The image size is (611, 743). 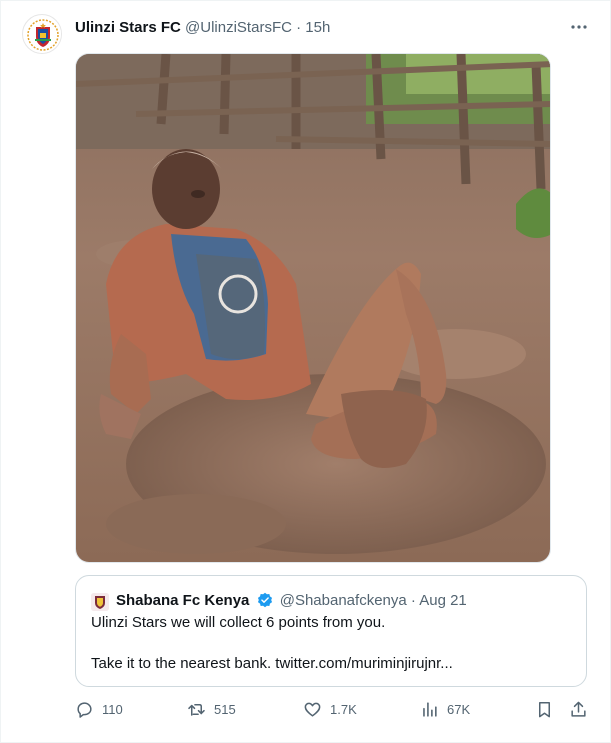 I want to click on retweet-button: 515, so click(x=211, y=709).